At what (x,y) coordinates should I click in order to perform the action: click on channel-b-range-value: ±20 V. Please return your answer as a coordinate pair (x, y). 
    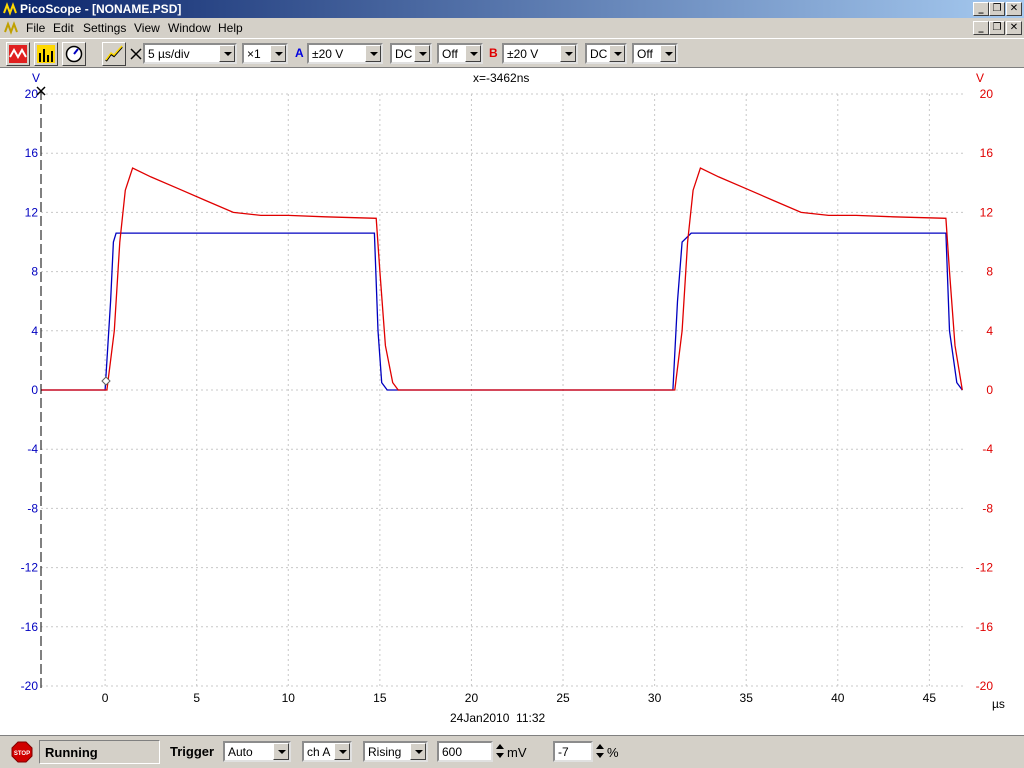
    Looking at the image, I should click on (523, 54).